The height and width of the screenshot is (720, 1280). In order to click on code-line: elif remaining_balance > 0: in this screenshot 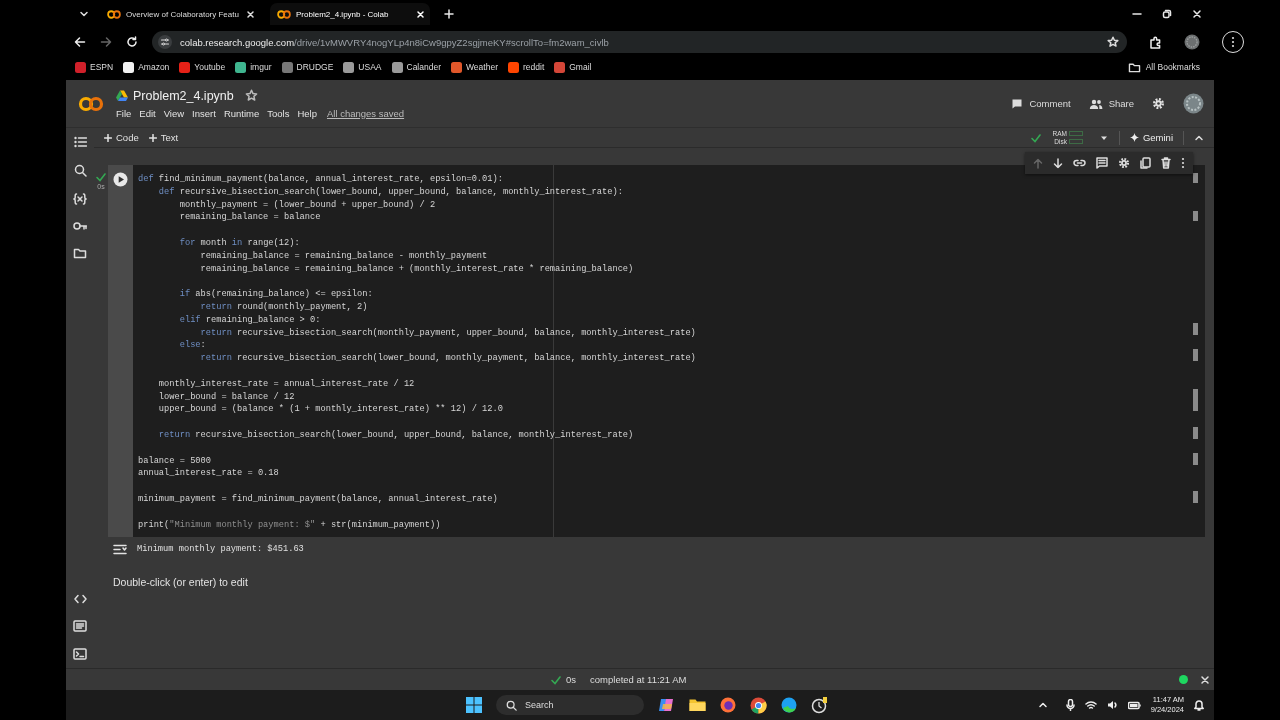, I will do `click(249, 320)`.